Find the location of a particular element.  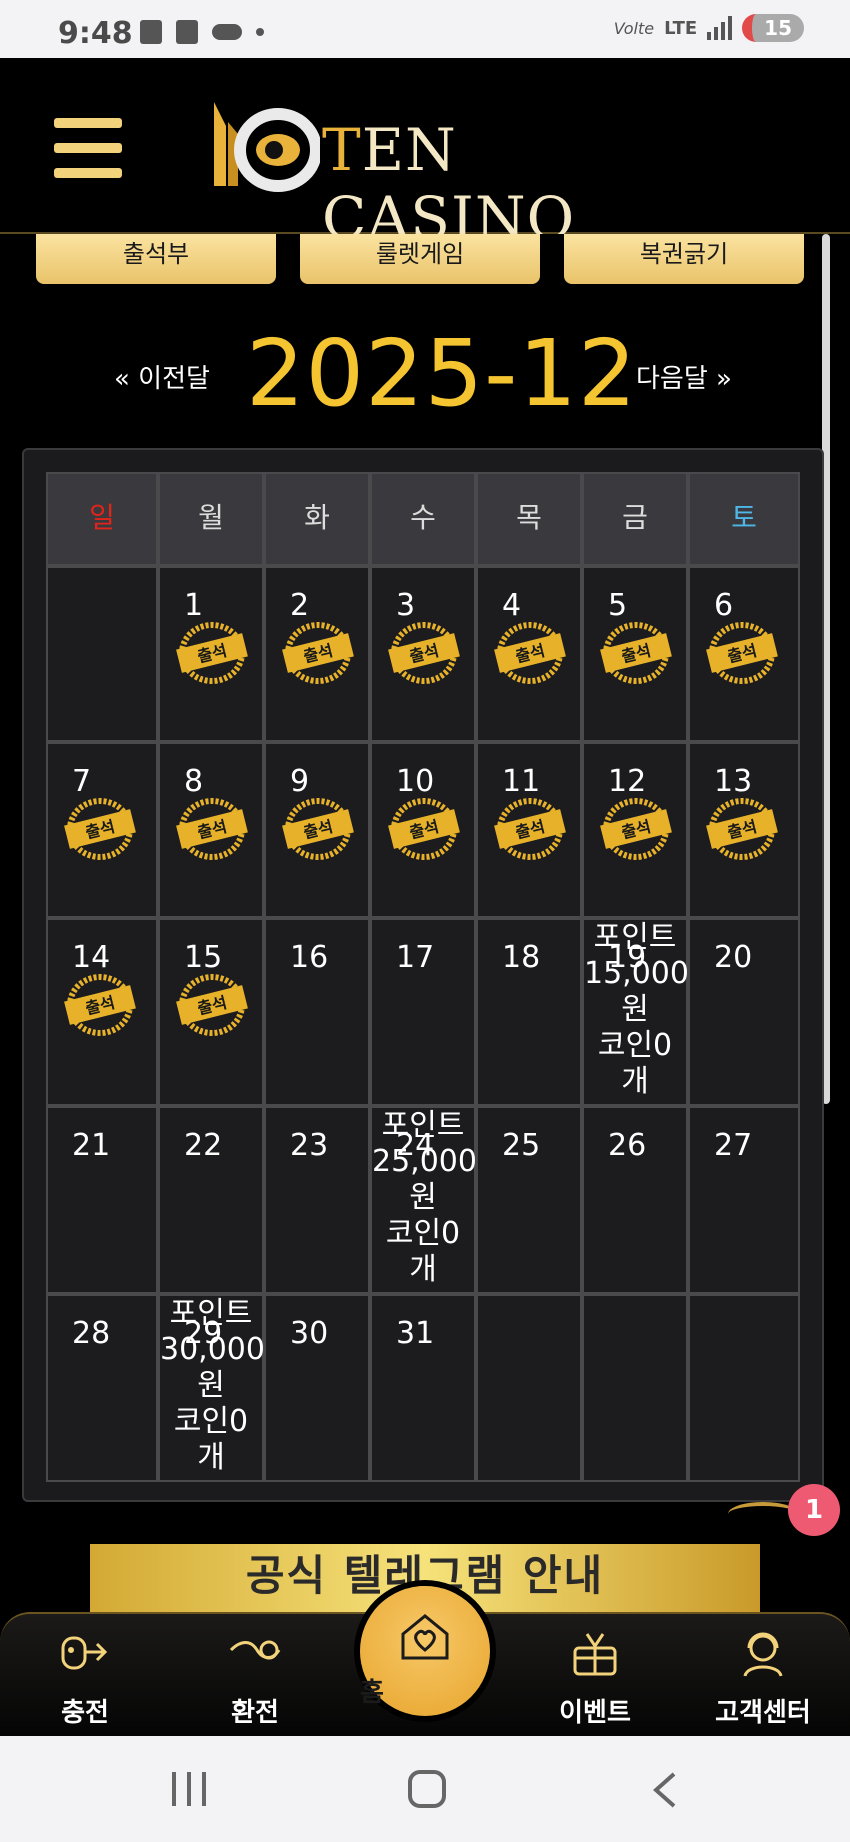

calendar-day-cell: 17 is located at coordinates (423, 1012).